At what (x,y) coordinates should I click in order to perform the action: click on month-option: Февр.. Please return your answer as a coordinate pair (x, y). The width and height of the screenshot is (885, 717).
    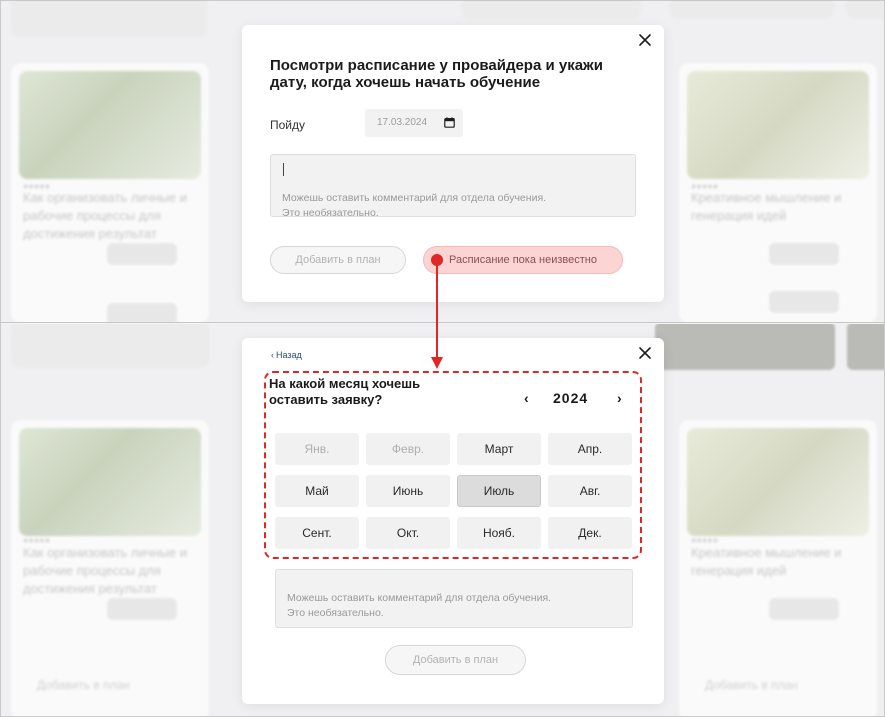
    Looking at the image, I should click on (408, 449).